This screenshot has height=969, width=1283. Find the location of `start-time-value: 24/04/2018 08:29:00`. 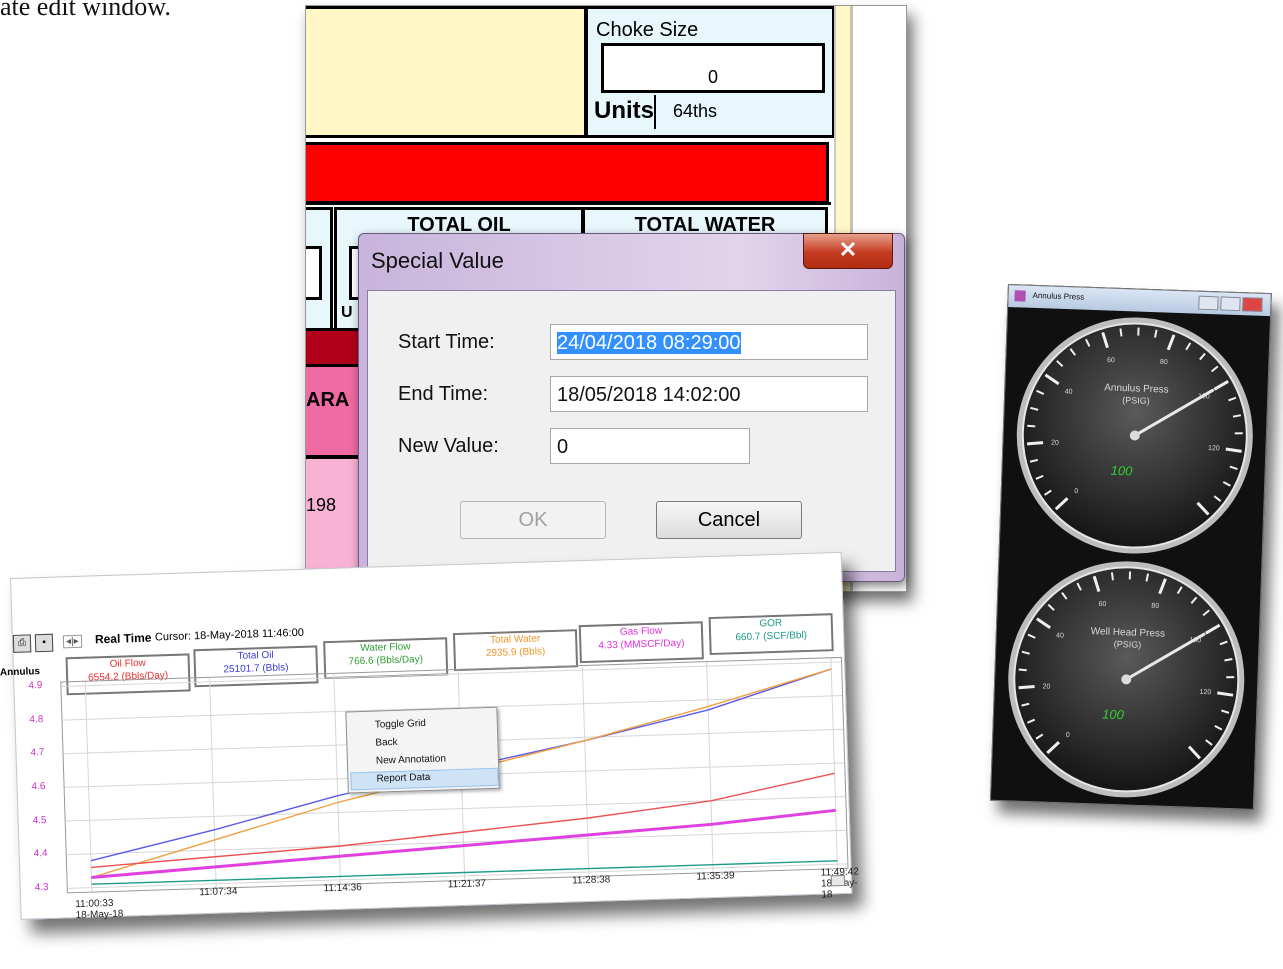

start-time-value: 24/04/2018 08:29:00 is located at coordinates (649, 343).